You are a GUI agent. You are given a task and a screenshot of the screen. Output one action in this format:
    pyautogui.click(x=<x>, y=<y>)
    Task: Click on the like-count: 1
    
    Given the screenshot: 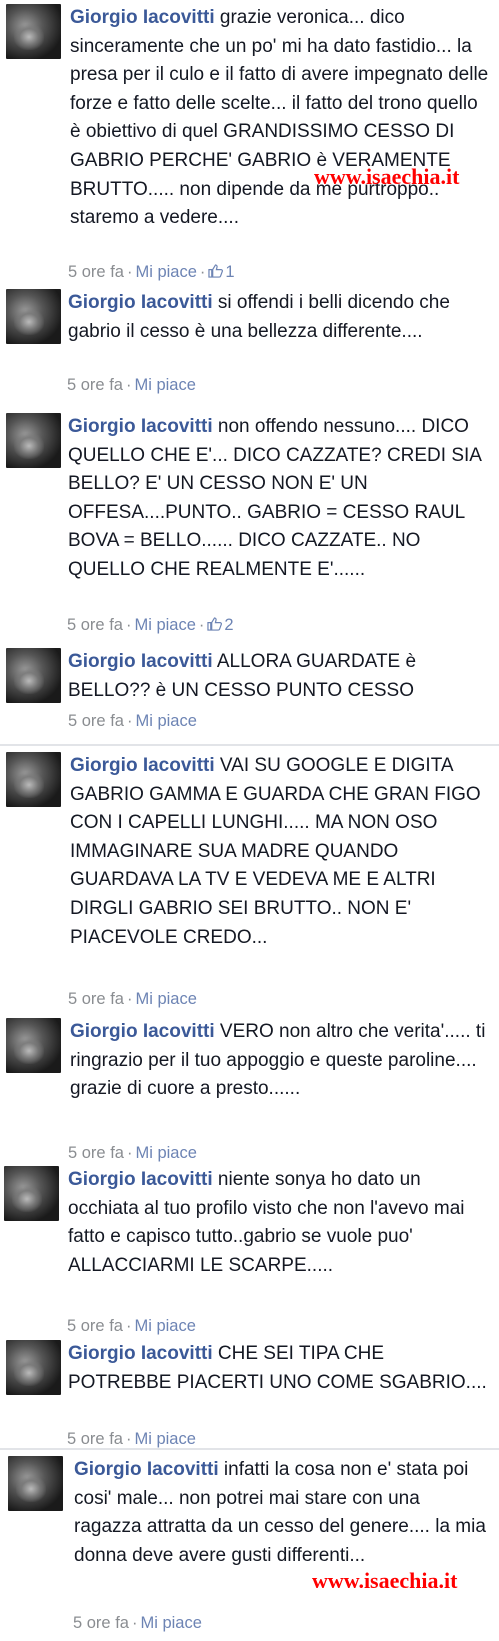 What is the action you would take?
    pyautogui.click(x=221, y=272)
    